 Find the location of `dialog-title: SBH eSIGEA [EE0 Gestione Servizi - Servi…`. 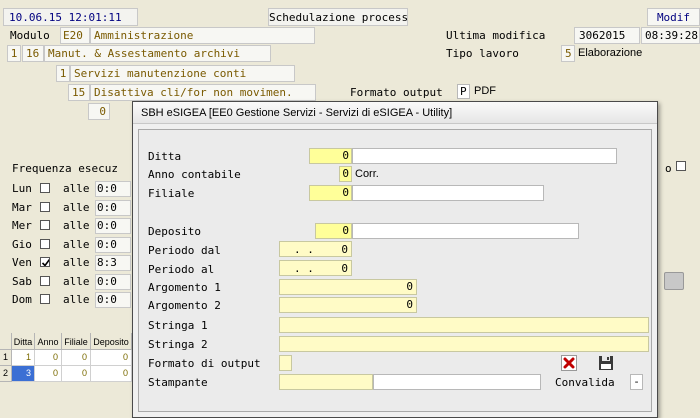

dialog-title: SBH eSIGEA [EE0 Gestione Servizi - Servi… is located at coordinates (395, 113).